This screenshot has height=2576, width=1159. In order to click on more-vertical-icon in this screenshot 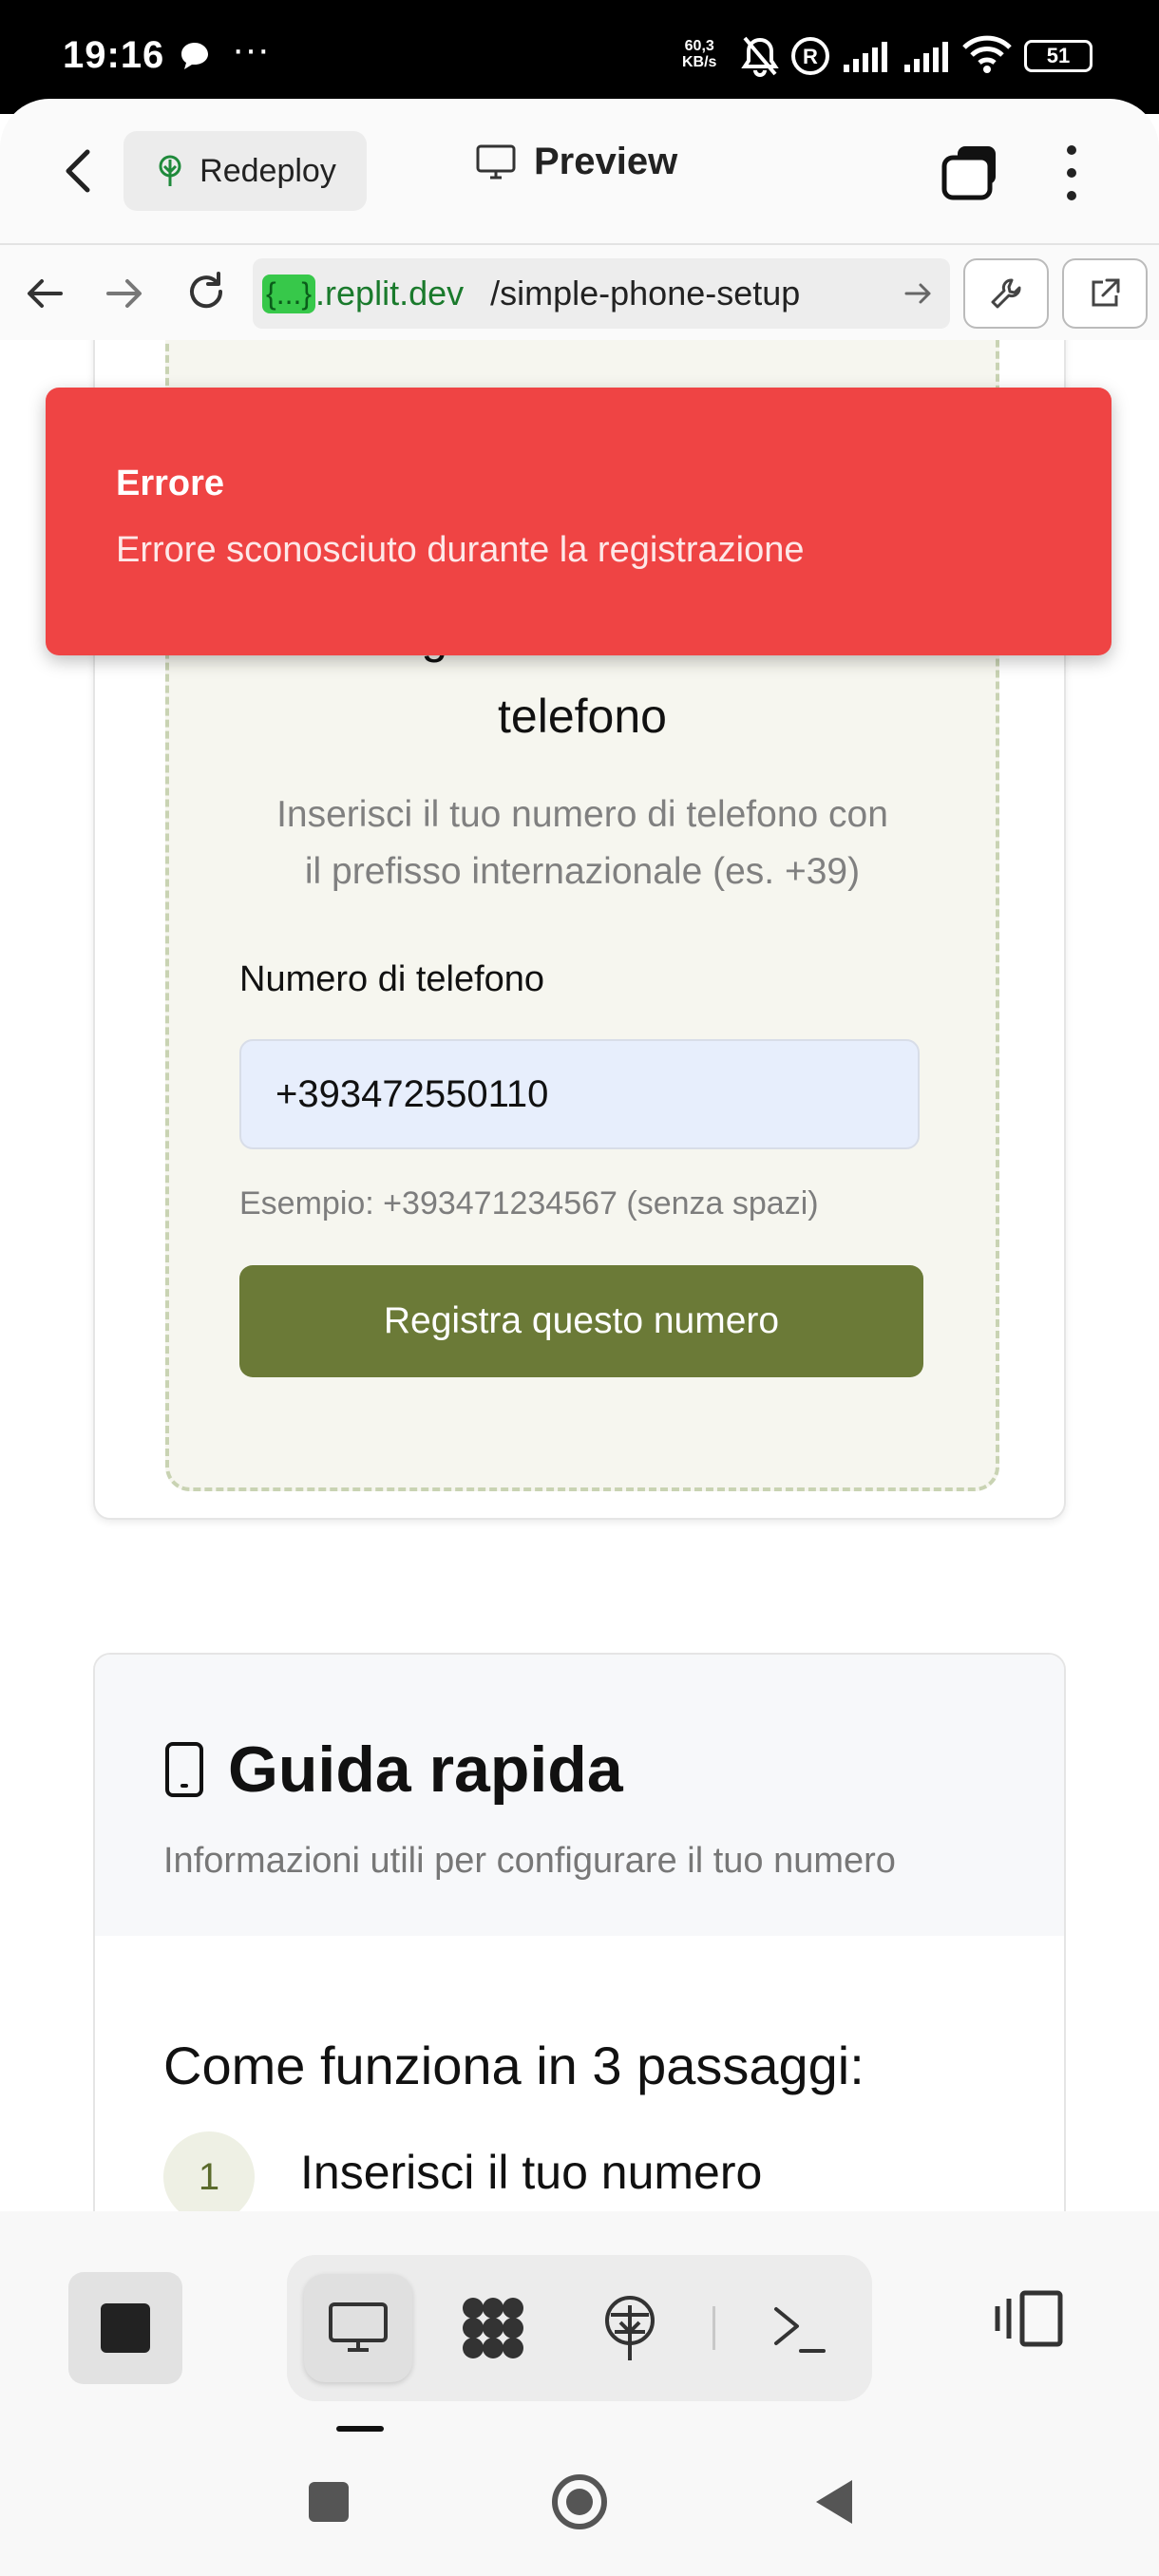, I will do `click(1071, 172)`.